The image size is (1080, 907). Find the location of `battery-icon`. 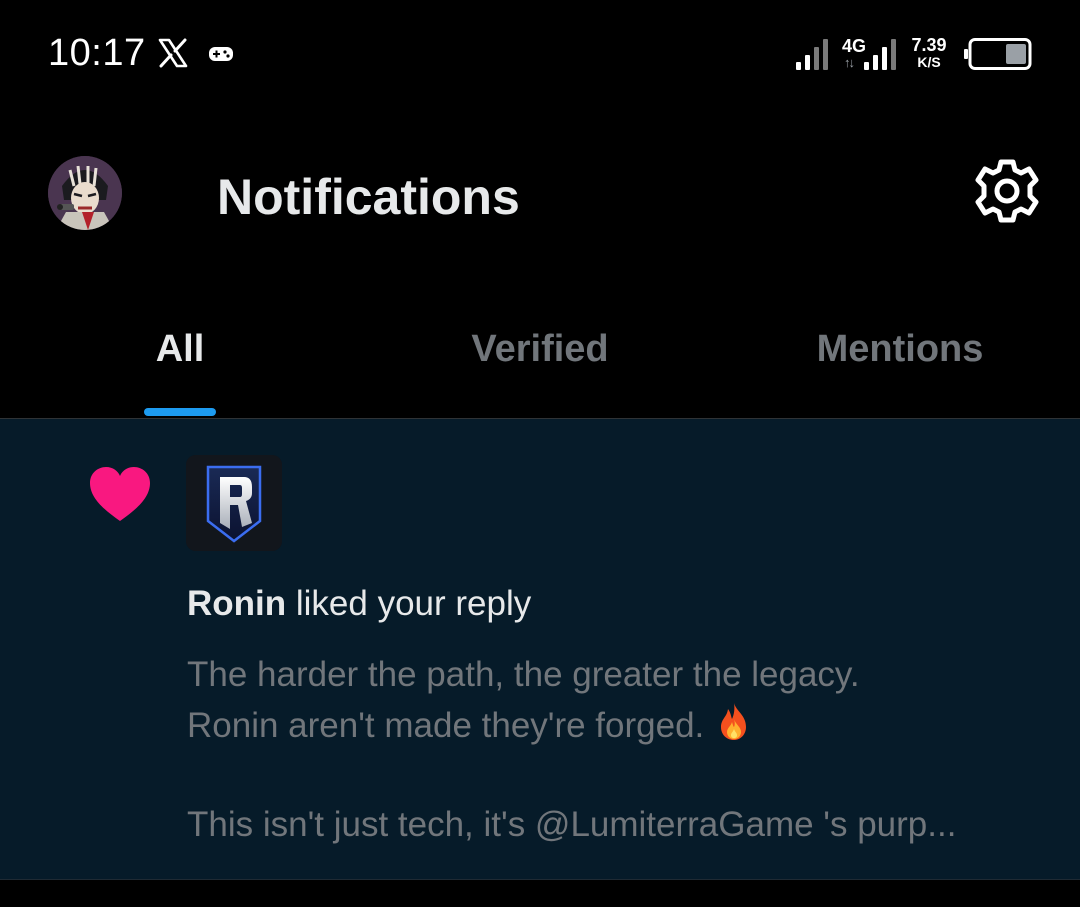

battery-icon is located at coordinates (998, 54).